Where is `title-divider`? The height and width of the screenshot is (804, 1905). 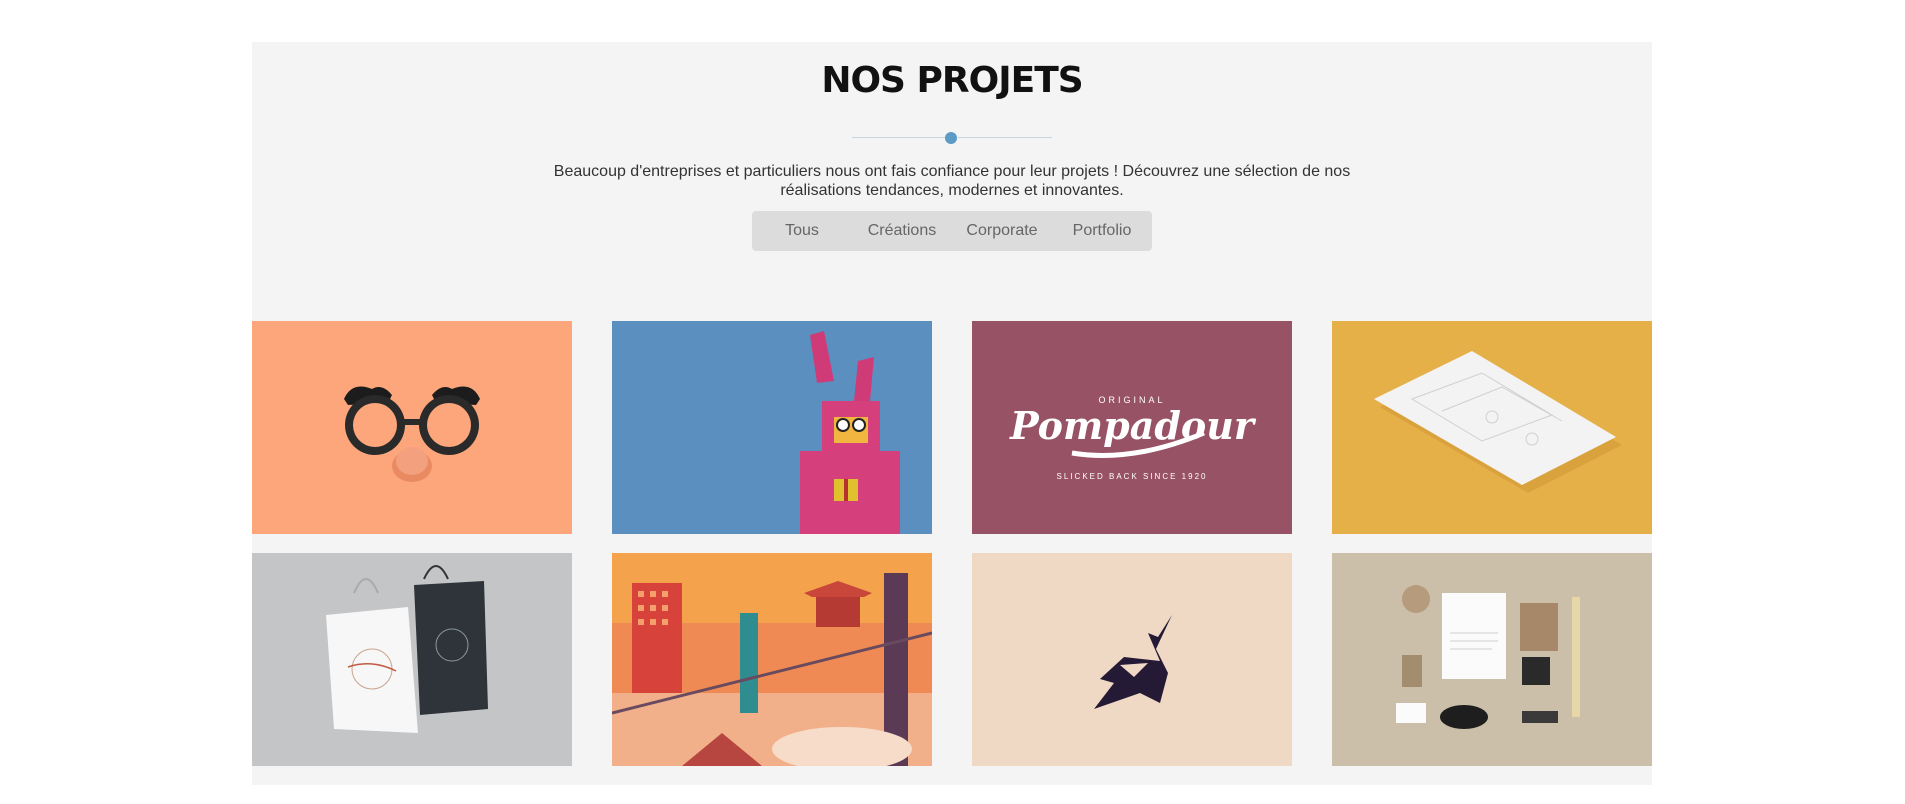
title-divider is located at coordinates (952, 138).